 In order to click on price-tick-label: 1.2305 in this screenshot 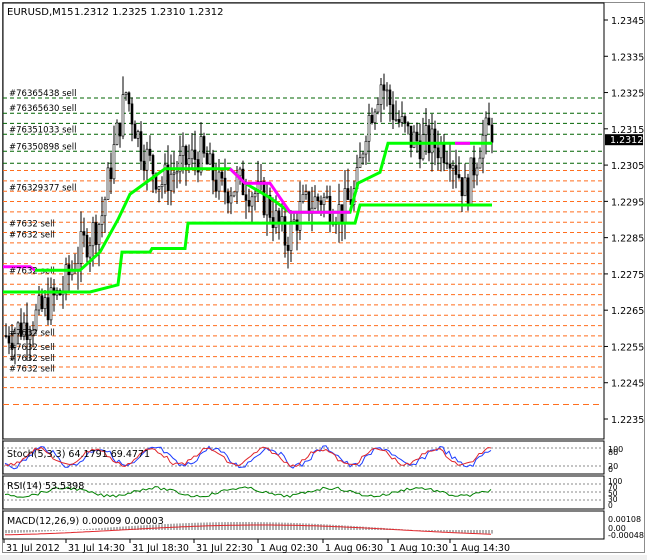, I will do `click(627, 166)`.